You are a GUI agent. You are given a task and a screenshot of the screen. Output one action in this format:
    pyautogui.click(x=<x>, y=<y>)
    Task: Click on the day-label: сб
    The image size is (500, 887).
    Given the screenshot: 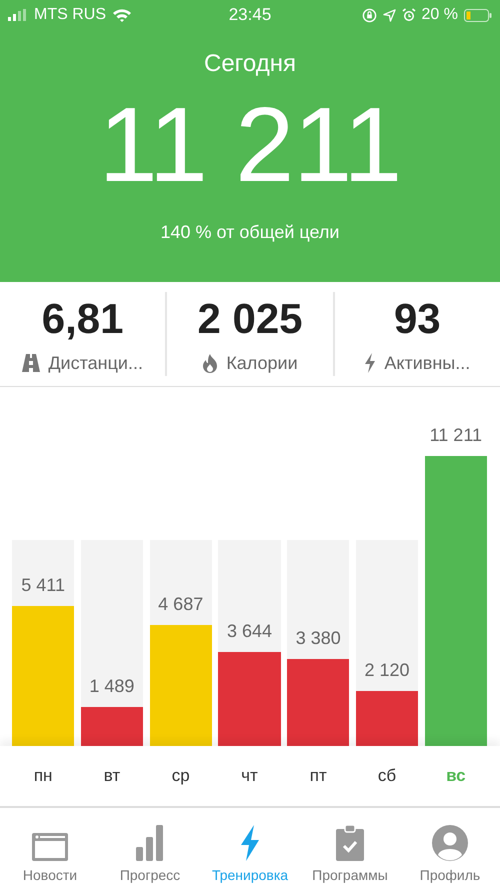 What is the action you would take?
    pyautogui.click(x=387, y=776)
    